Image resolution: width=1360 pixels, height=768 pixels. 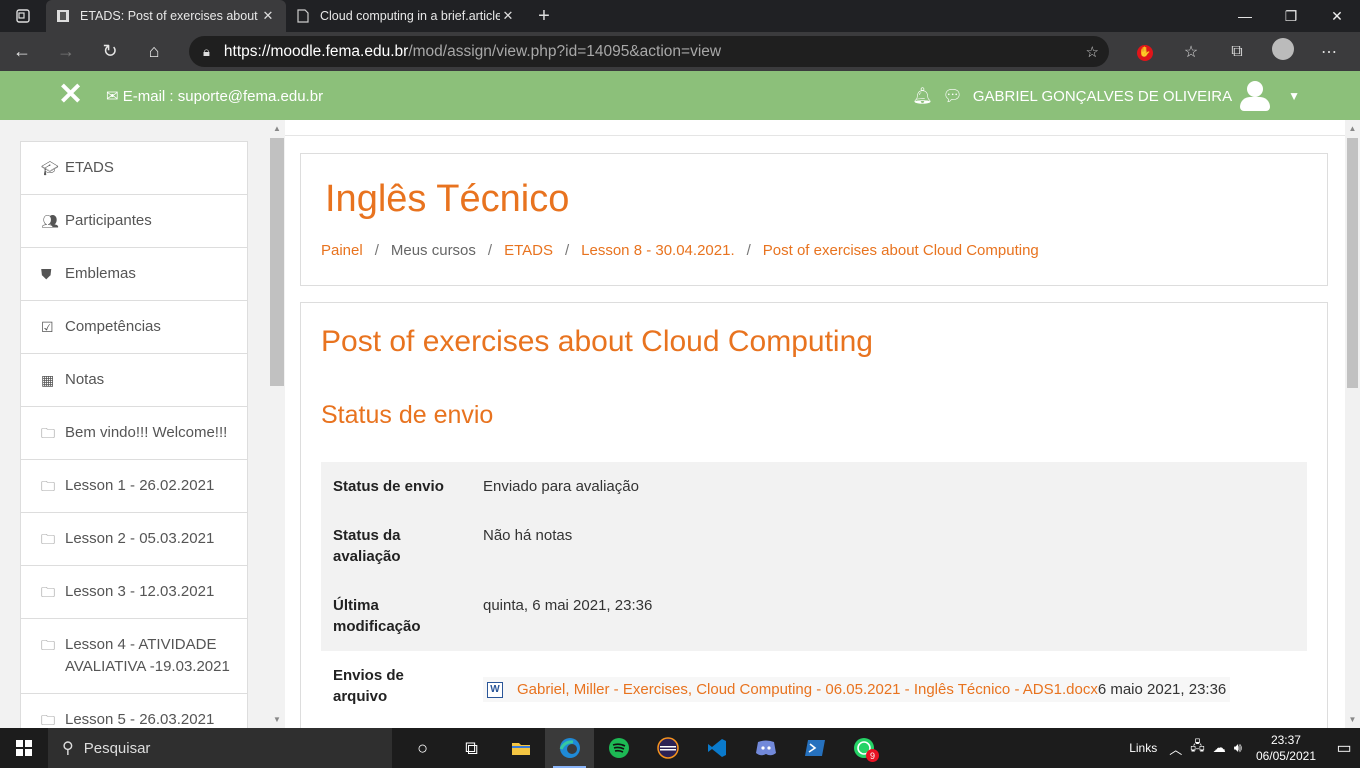 I want to click on breadcrumb-meus-cursos: Meus cursos, so click(x=433, y=250).